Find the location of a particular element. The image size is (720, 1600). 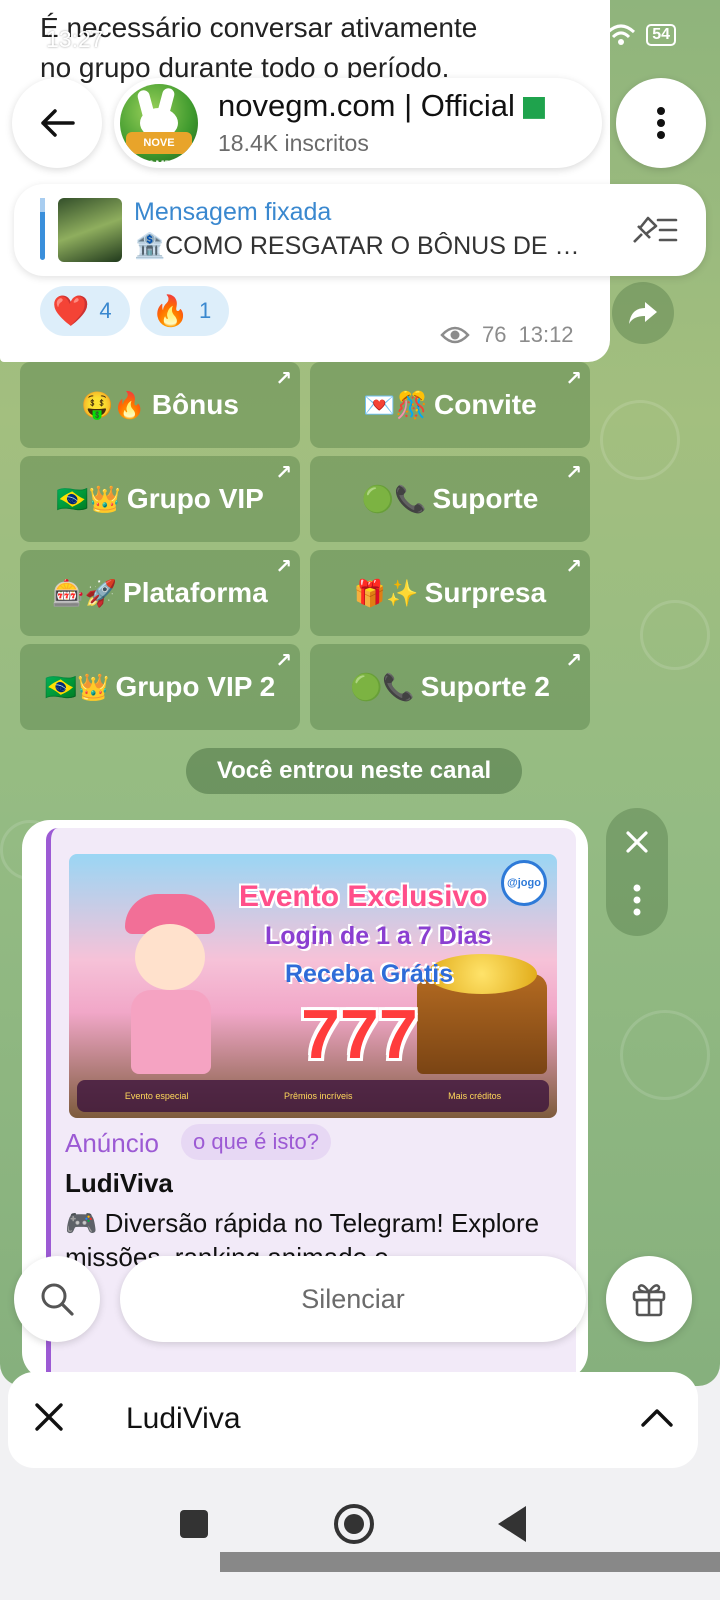

system-navigation-bar is located at coordinates (360, 1542).